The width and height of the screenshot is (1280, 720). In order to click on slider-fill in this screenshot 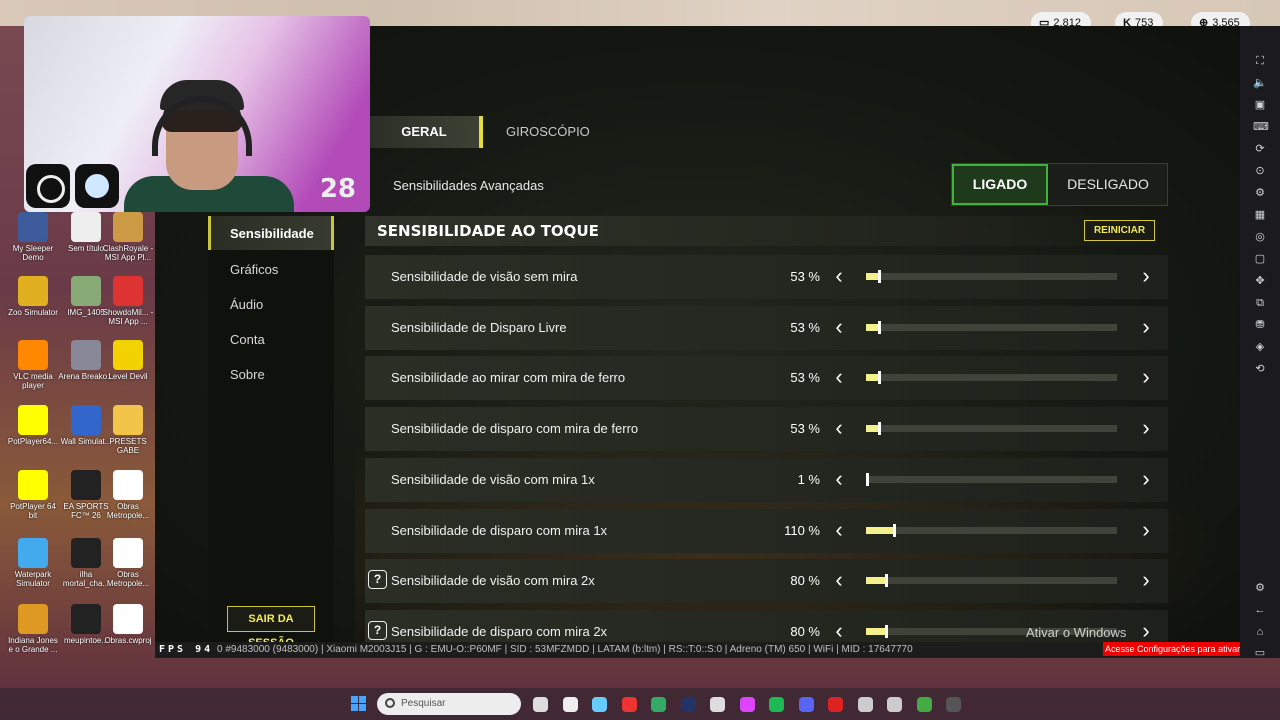, I will do `click(876, 581)`.